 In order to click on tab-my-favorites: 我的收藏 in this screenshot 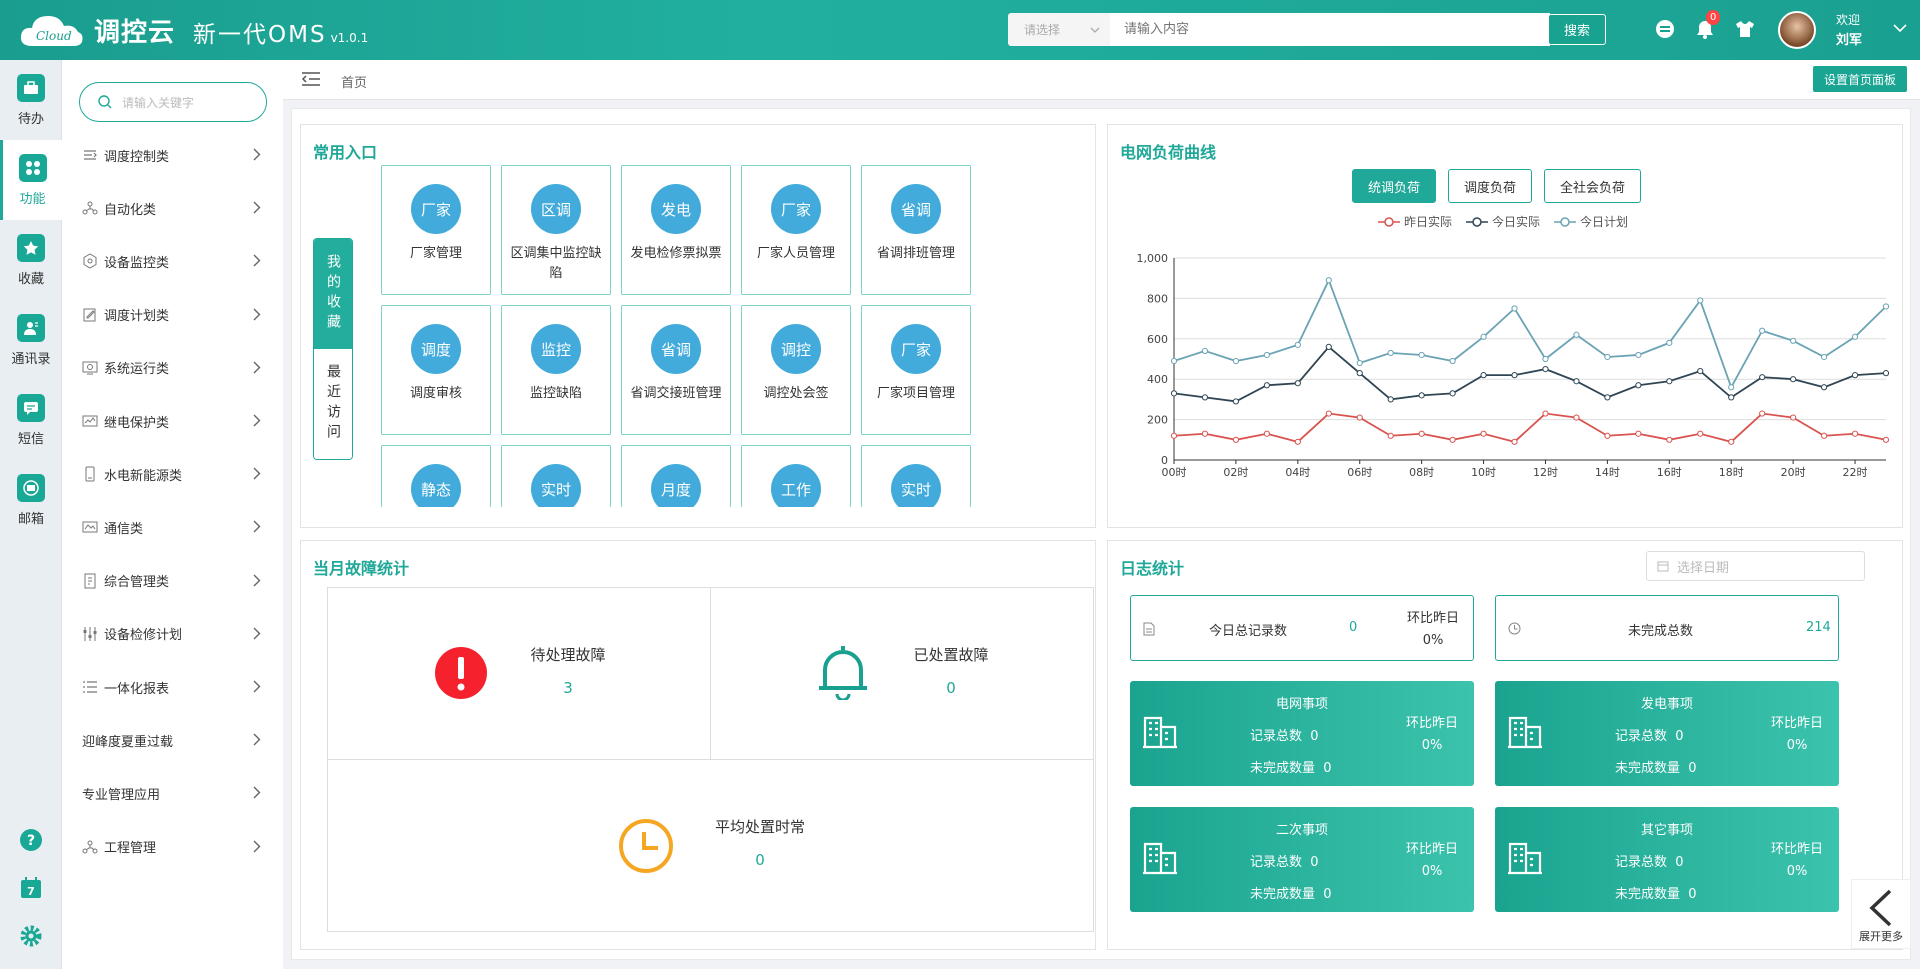, I will do `click(333, 294)`.